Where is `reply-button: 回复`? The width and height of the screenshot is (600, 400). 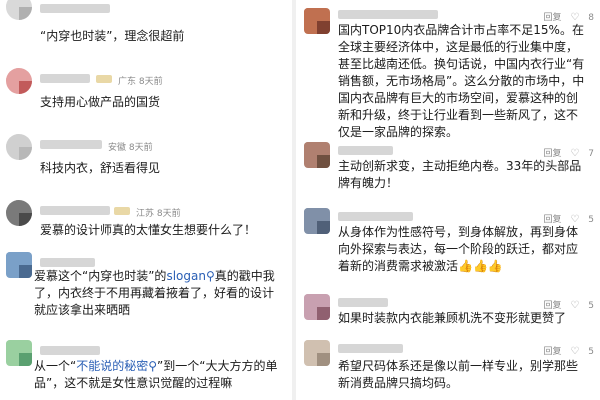
reply-button: 回复 is located at coordinates (553, 352).